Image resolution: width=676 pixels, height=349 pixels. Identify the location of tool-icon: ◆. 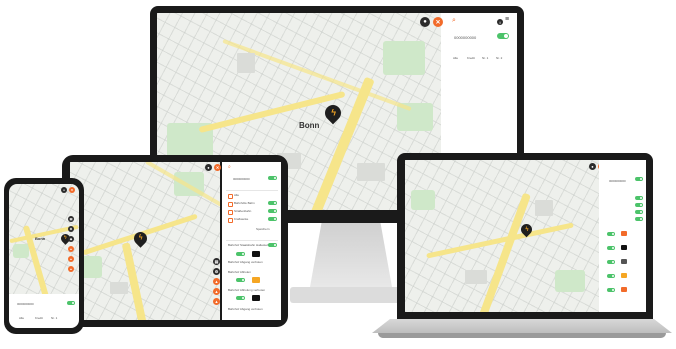
(71, 239).